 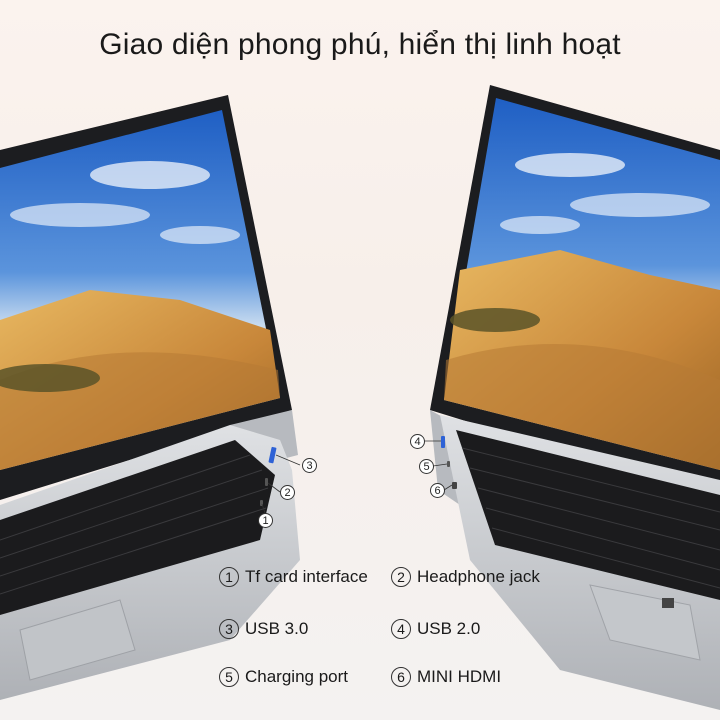 I want to click on spec-usb-3: 3 USB 3.0, so click(x=263, y=629).